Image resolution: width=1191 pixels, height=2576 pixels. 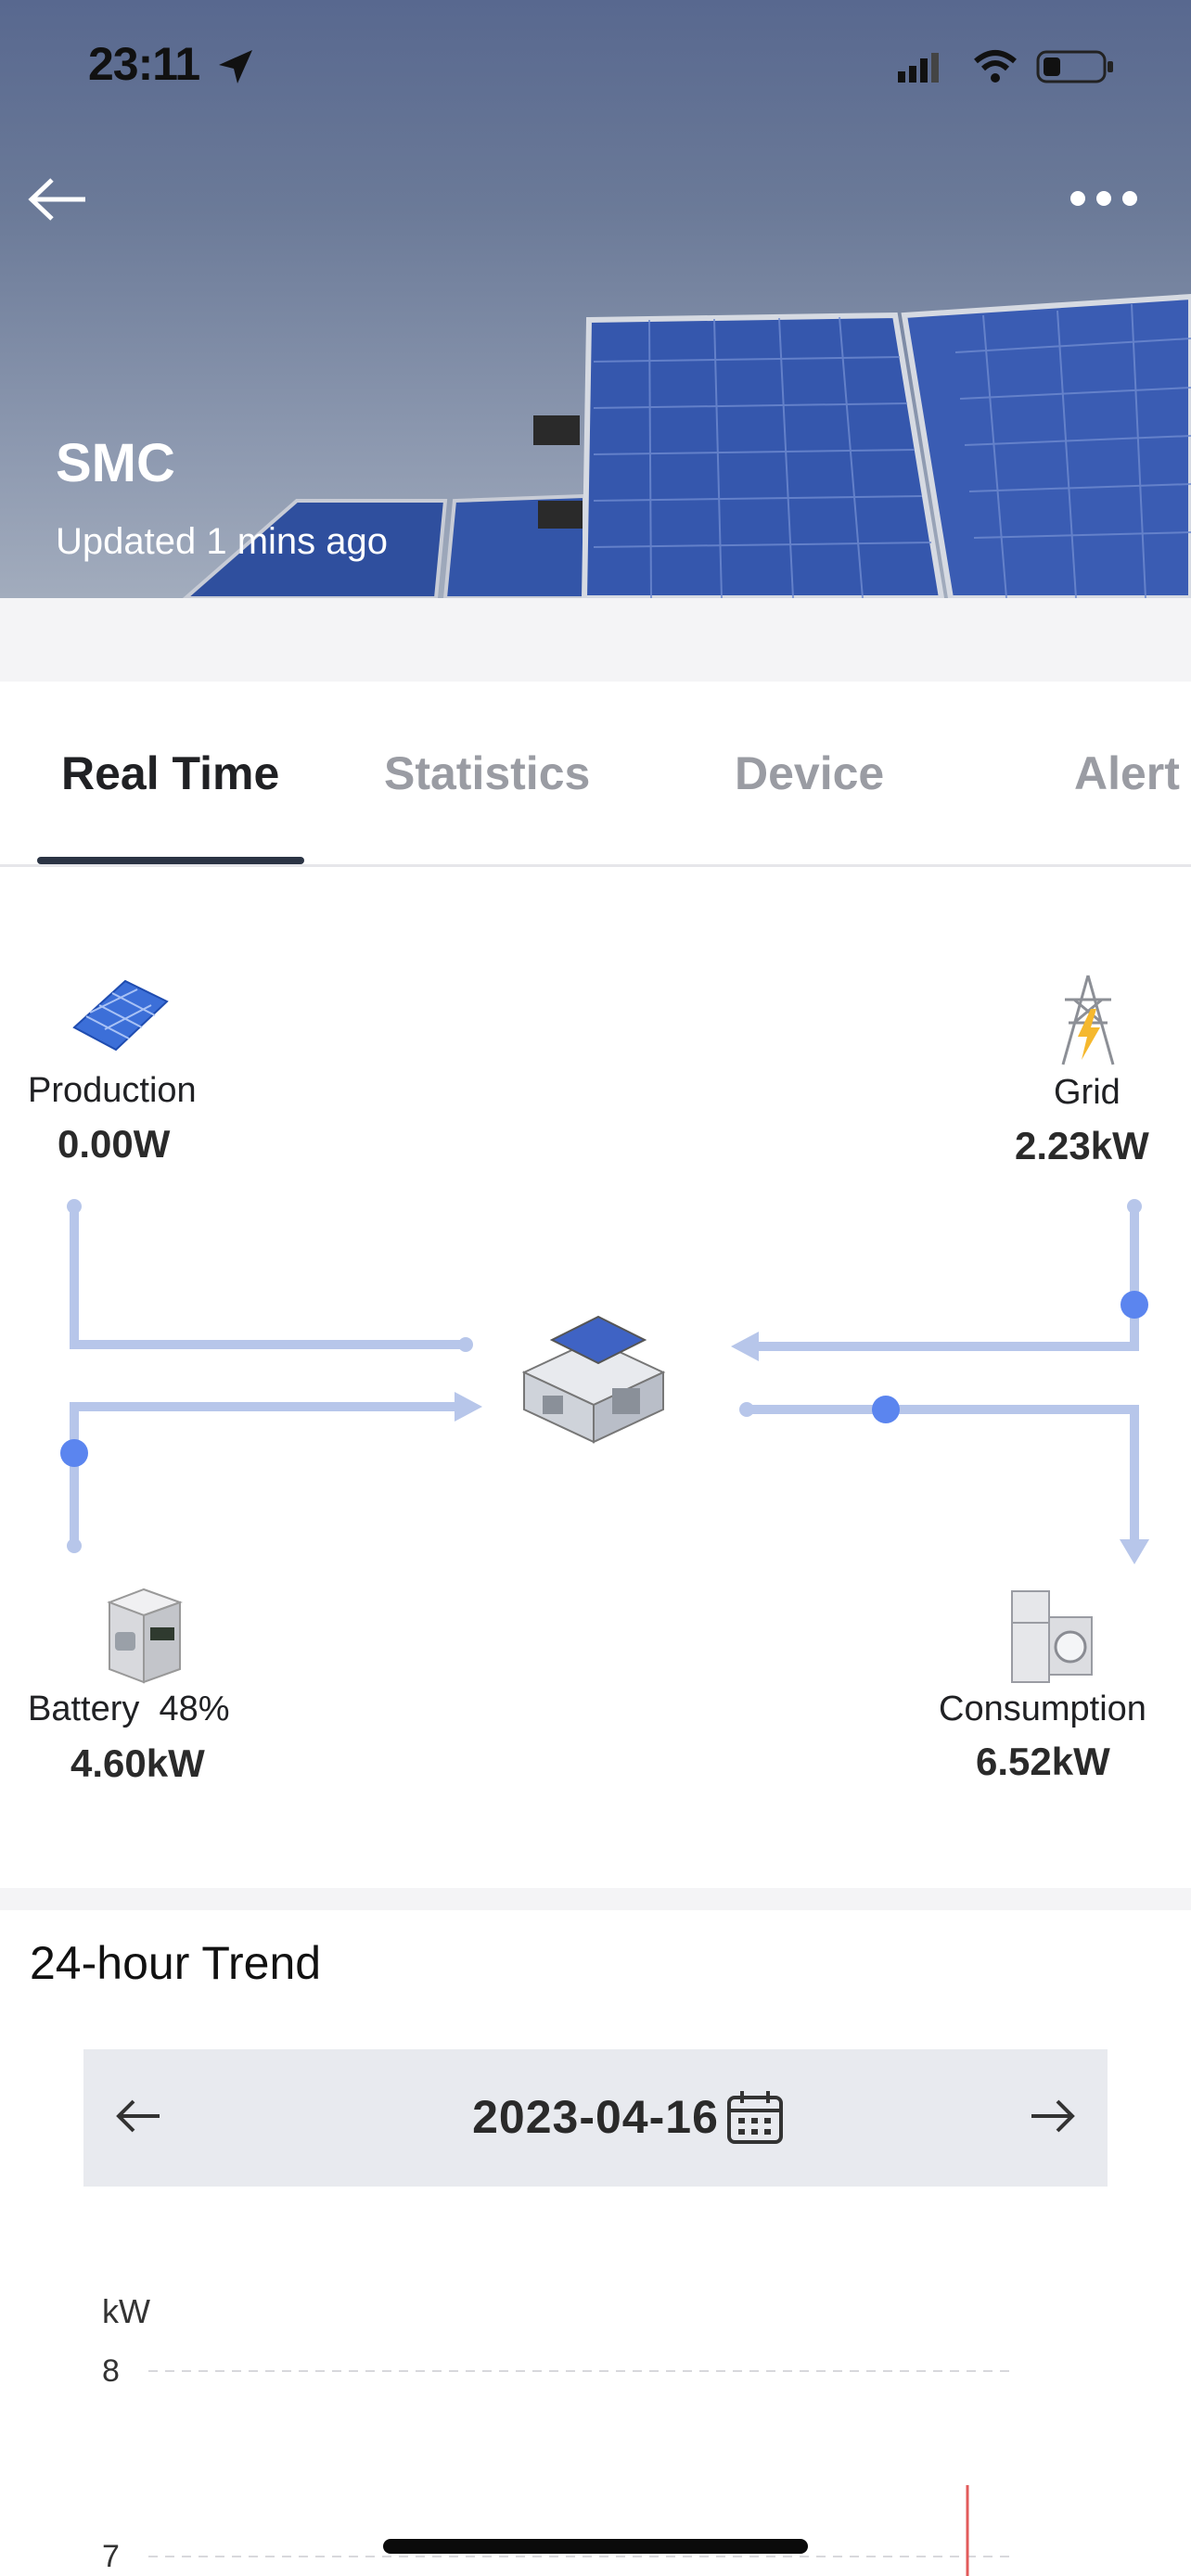 What do you see at coordinates (1087, 1092) in the screenshot?
I see `grid-label: Grid` at bounding box center [1087, 1092].